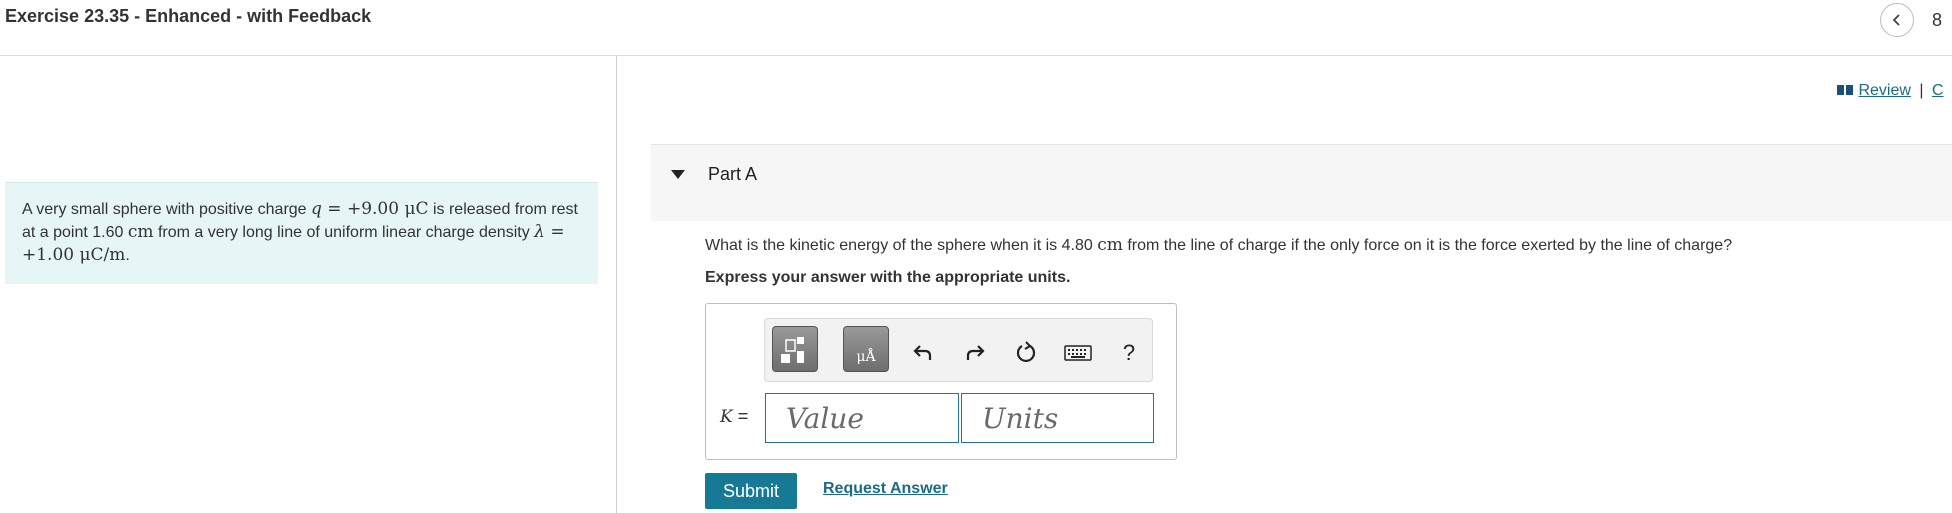  What do you see at coordinates (167, 209) in the screenshot?
I see `problem-text: A very small sphere with positive charge` at bounding box center [167, 209].